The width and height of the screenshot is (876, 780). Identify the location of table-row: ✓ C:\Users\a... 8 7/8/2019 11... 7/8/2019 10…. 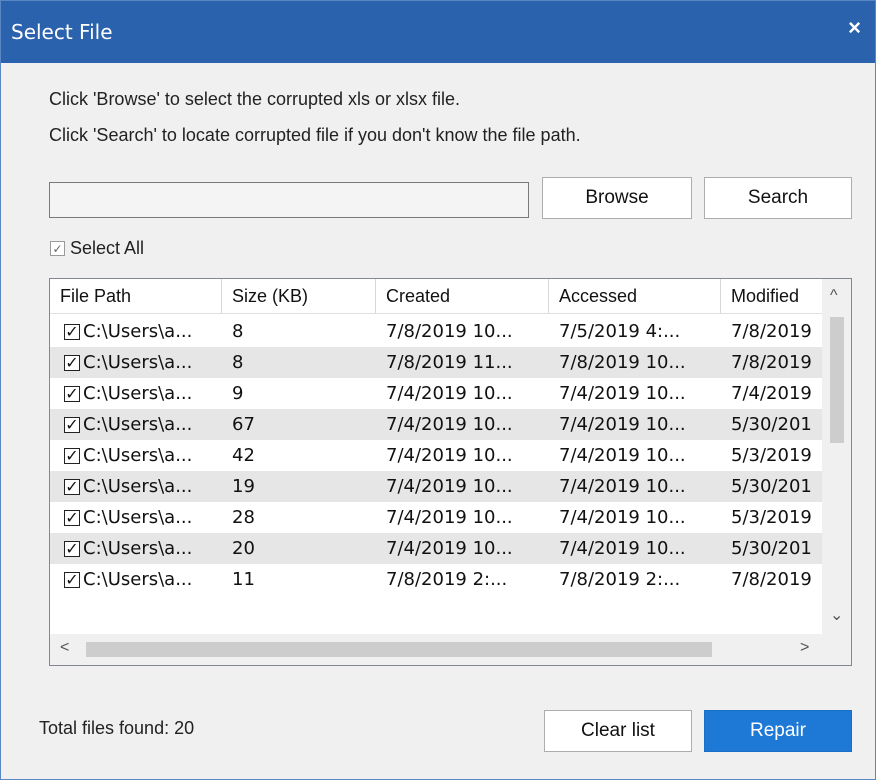
(436, 362).